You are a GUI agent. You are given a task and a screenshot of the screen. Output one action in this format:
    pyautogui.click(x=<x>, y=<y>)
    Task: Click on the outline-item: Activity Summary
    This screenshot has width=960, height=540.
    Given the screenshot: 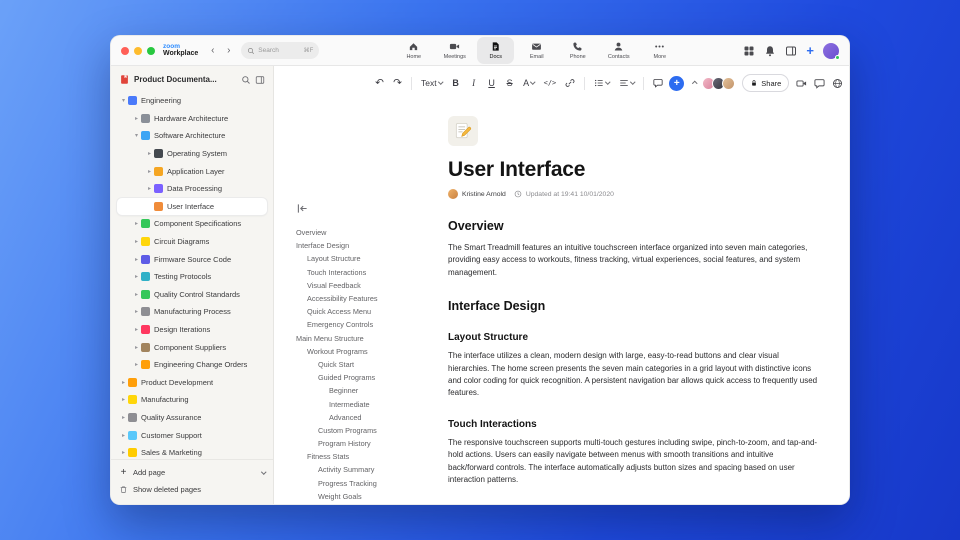 What is the action you would take?
    pyautogui.click(x=371, y=469)
    